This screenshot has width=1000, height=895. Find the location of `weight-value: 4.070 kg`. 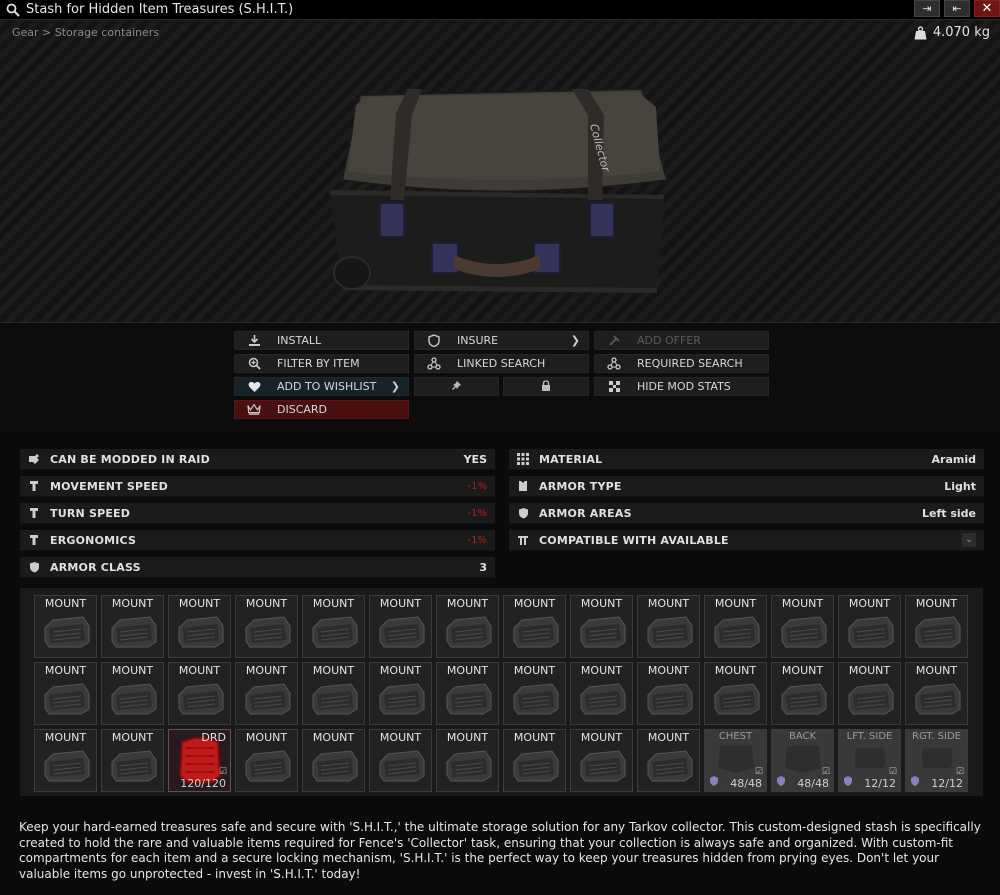

weight-value: 4.070 kg is located at coordinates (961, 32).